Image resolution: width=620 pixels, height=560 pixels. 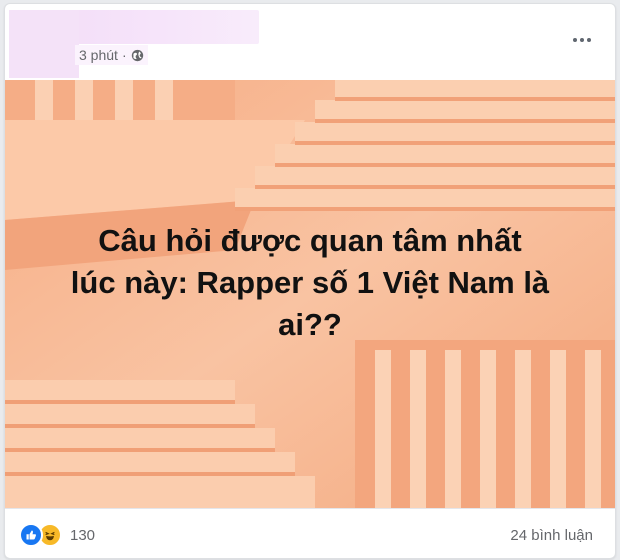 I want to click on caption-line-2: lúc này: Rapper số 1 Việt Nam là, so click(x=310, y=282).